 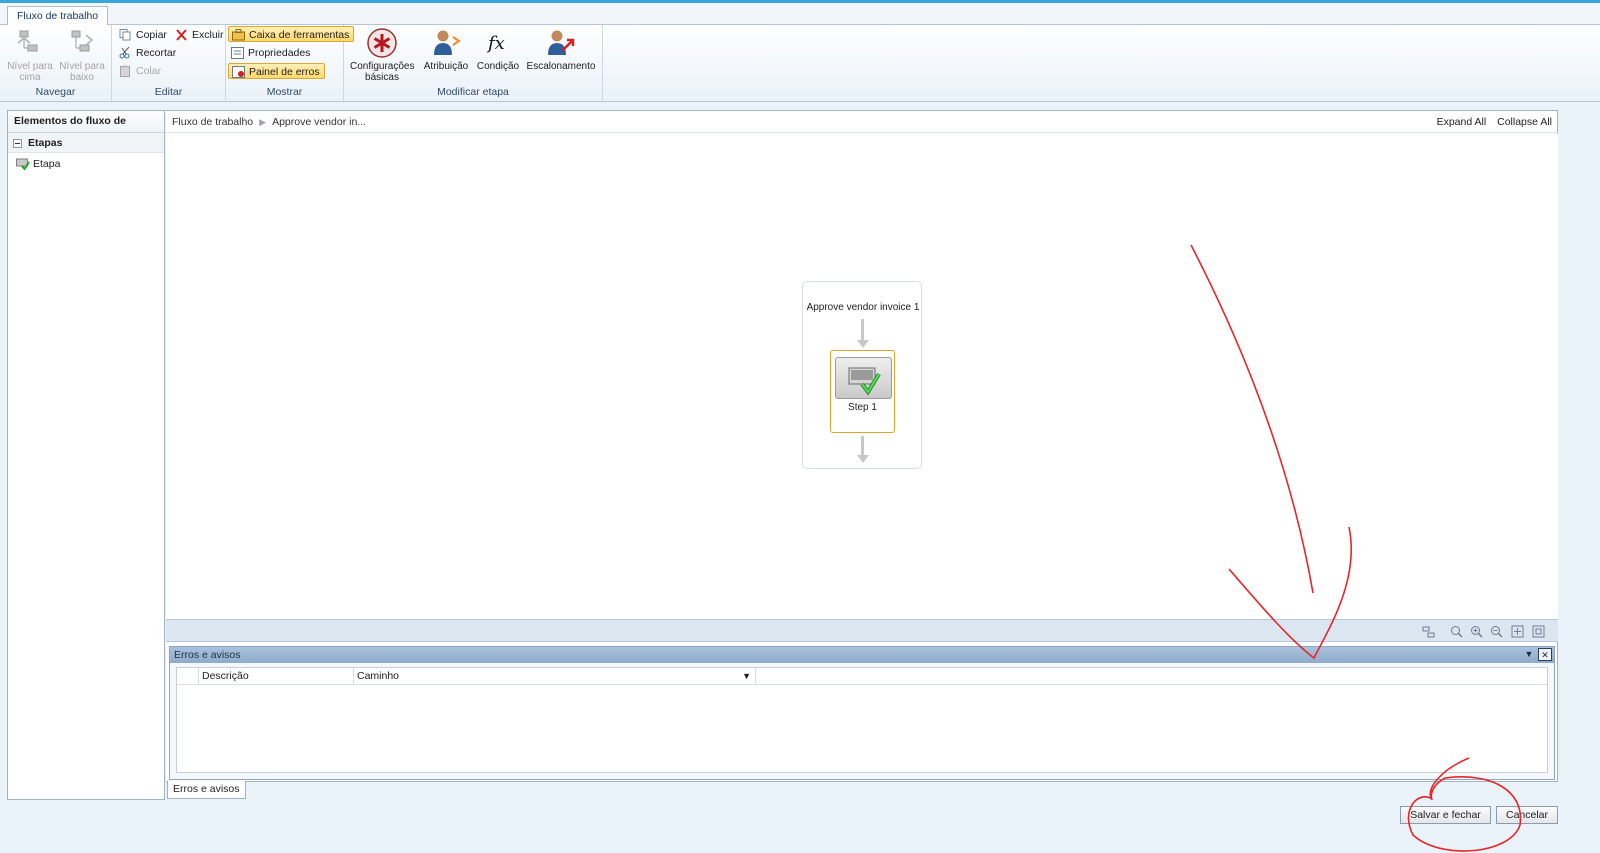 What do you see at coordinates (1538, 631) in the screenshot?
I see `reset-zoom-icon` at bounding box center [1538, 631].